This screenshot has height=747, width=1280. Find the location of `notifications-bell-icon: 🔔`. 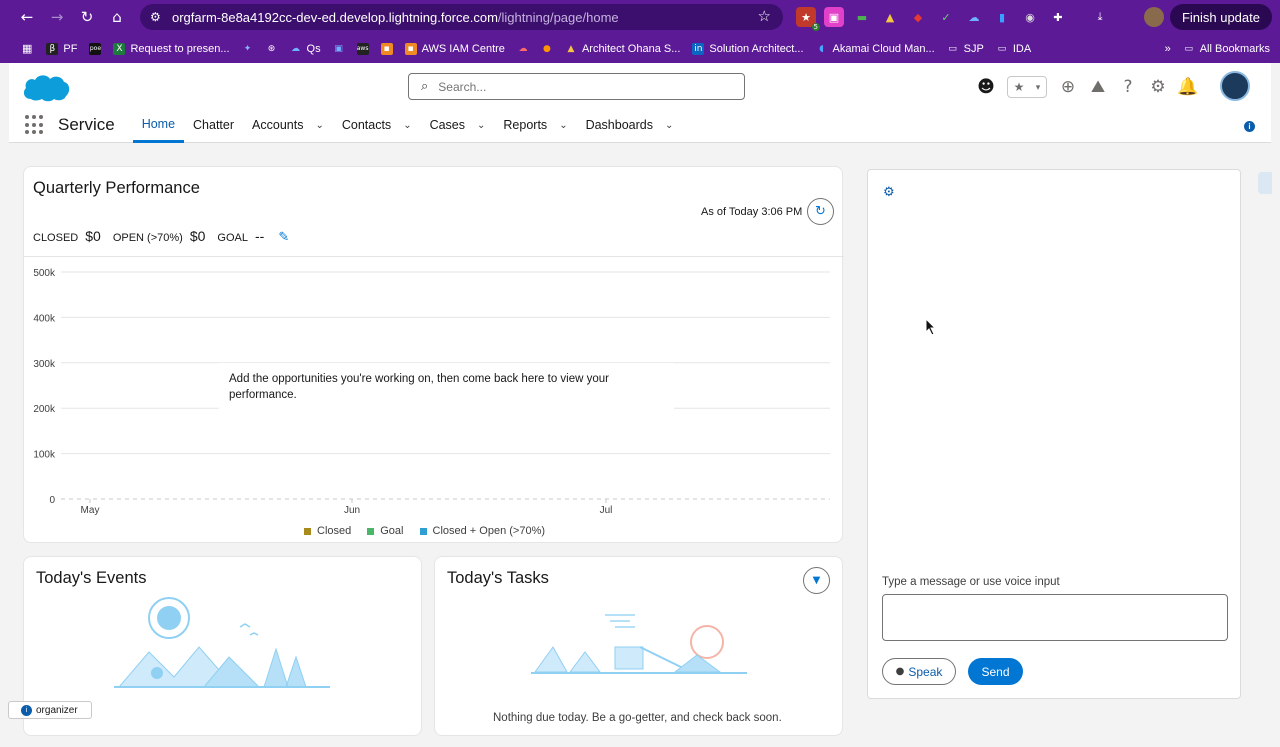

notifications-bell-icon: 🔔 is located at coordinates (1188, 87).